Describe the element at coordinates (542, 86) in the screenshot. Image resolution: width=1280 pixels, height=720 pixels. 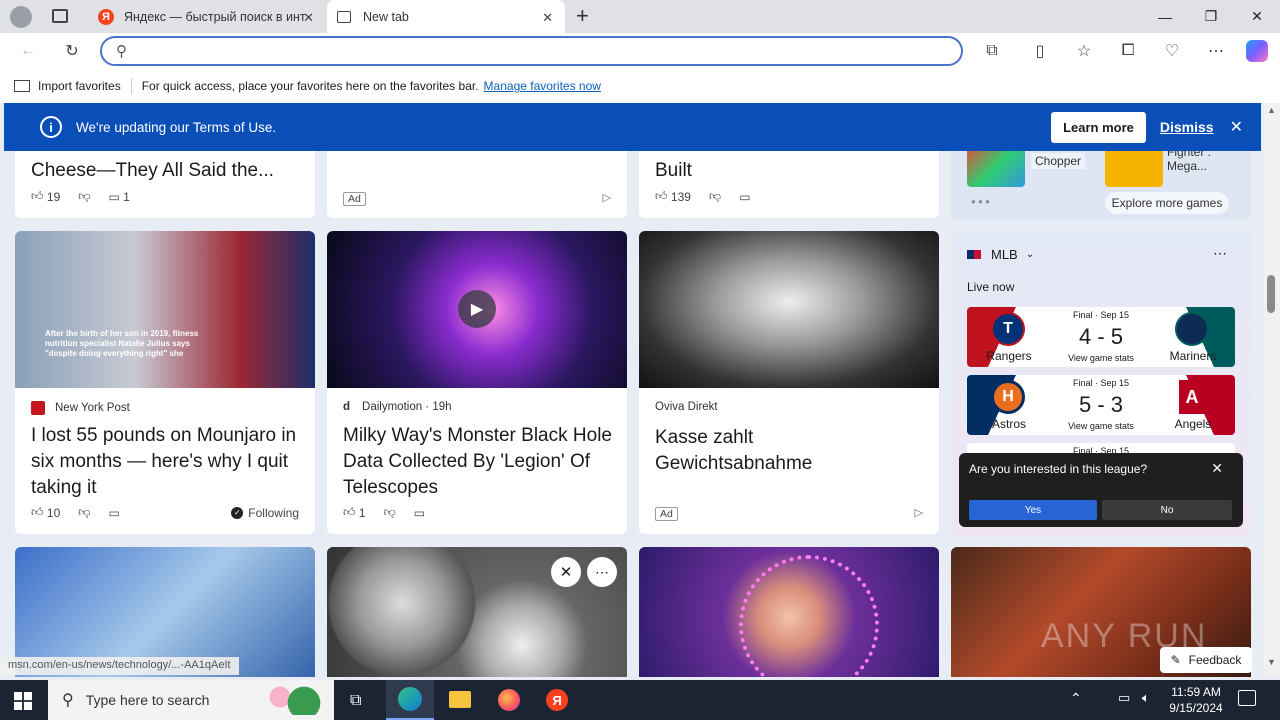
I see `manage-favorites-link: Manage favorites now` at that location.